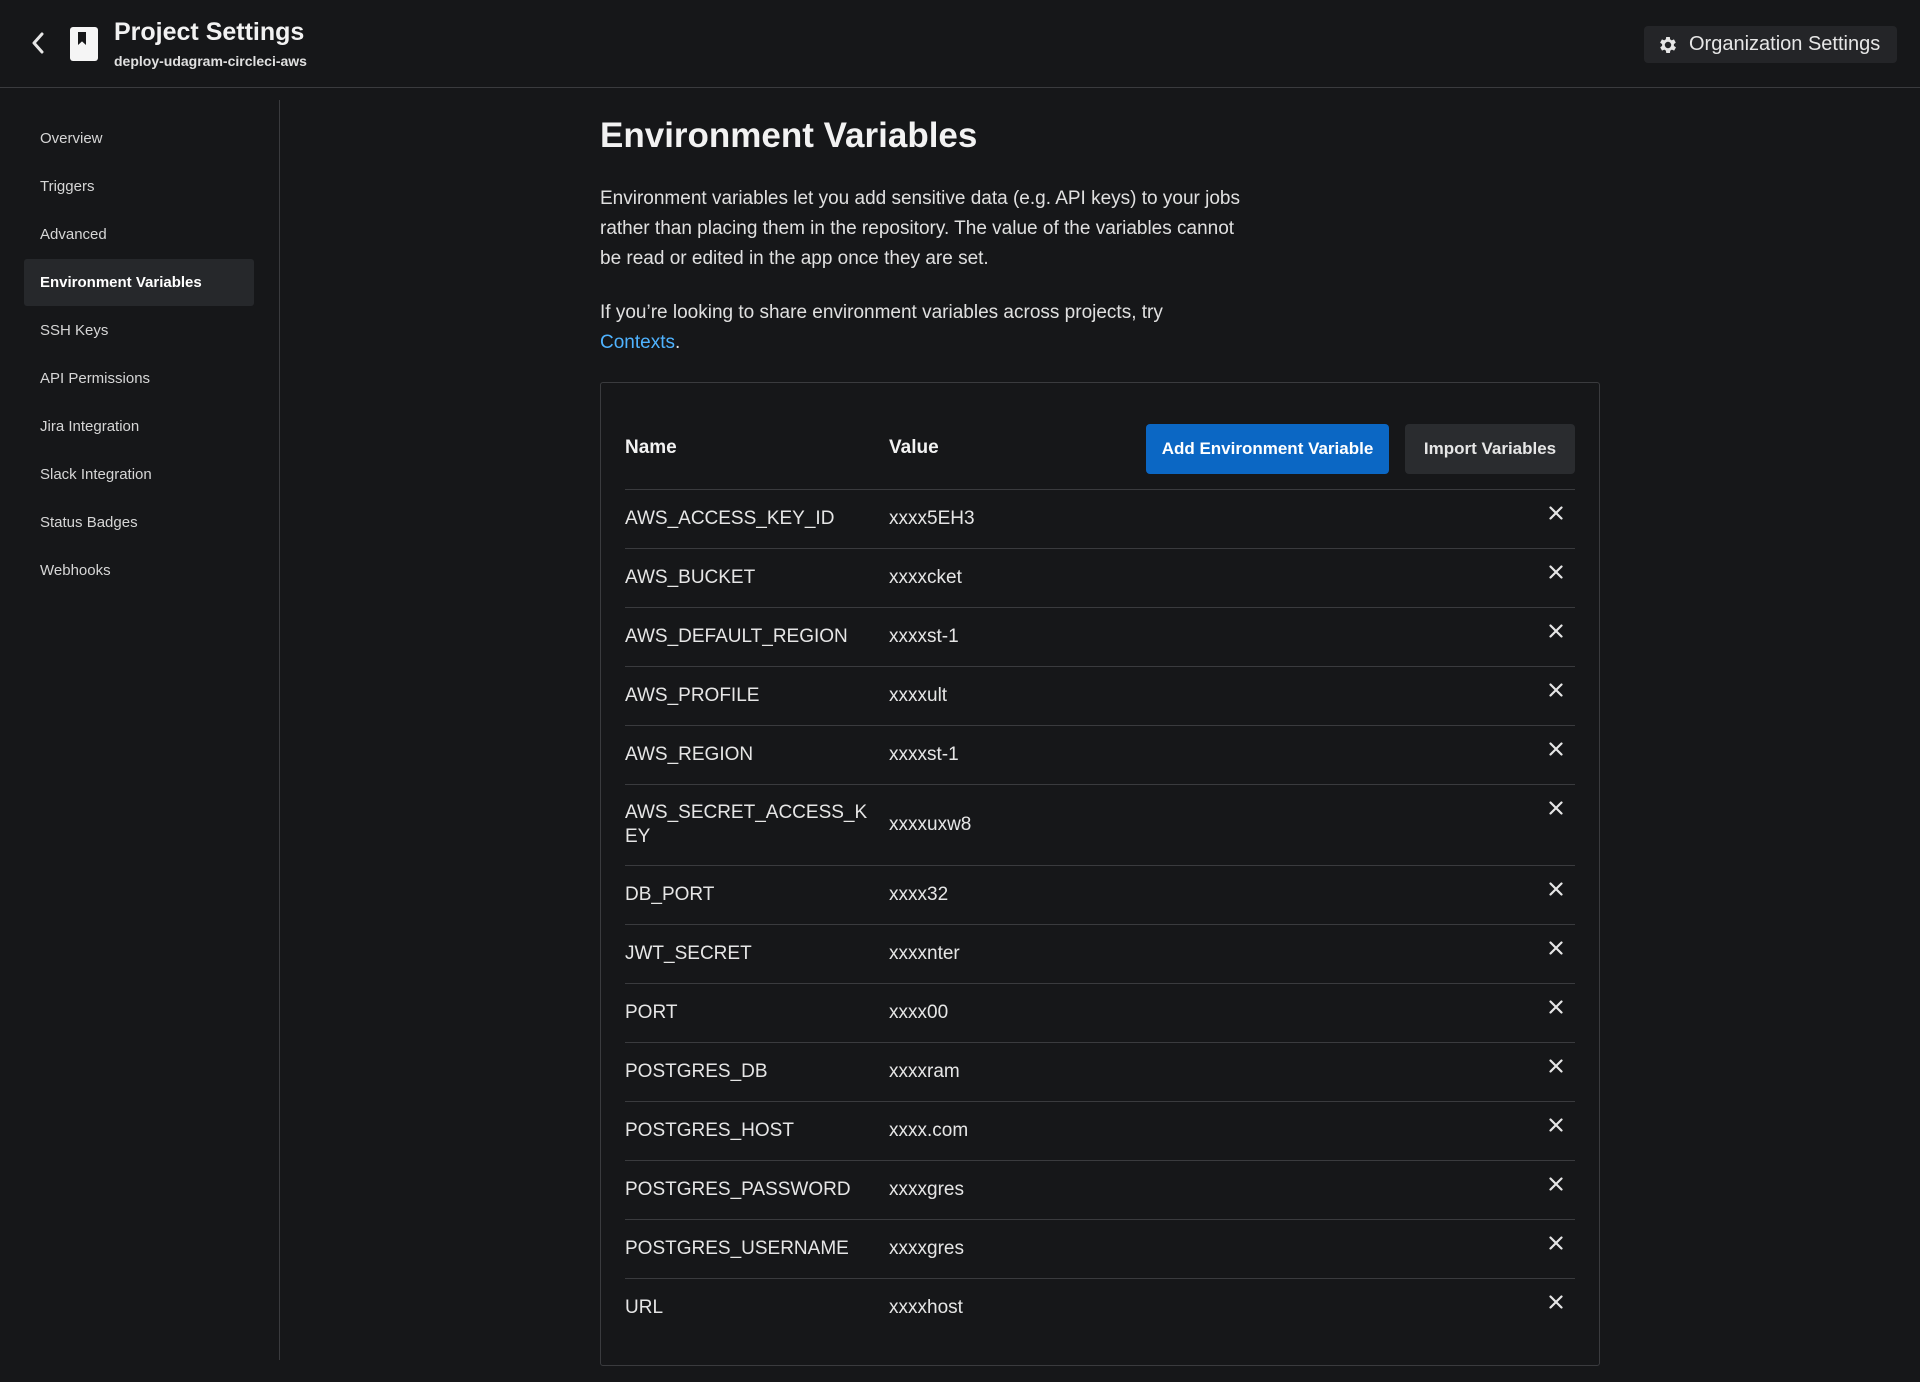  Describe the element at coordinates (737, 1248) in the screenshot. I see `env-var-name: POSTGRES_USERNAME` at that location.